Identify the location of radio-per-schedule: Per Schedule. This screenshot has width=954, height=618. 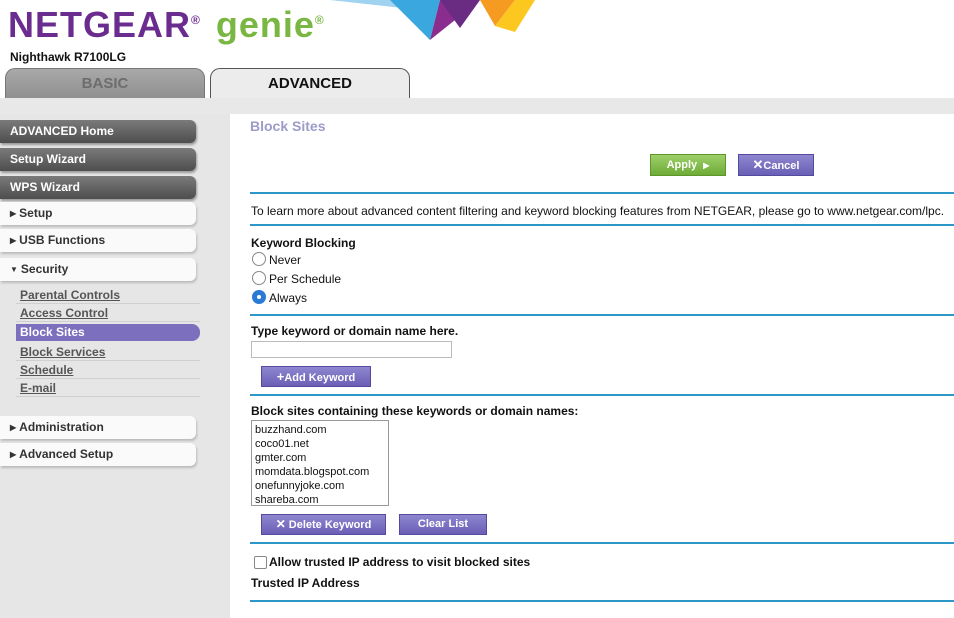
(296, 279).